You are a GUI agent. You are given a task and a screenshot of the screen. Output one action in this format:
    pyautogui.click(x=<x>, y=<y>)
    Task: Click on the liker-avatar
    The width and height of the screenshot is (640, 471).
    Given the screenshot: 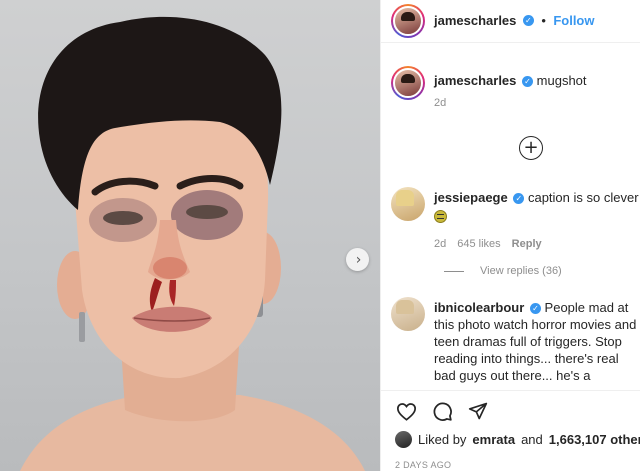 What is the action you would take?
    pyautogui.click(x=403, y=439)
    